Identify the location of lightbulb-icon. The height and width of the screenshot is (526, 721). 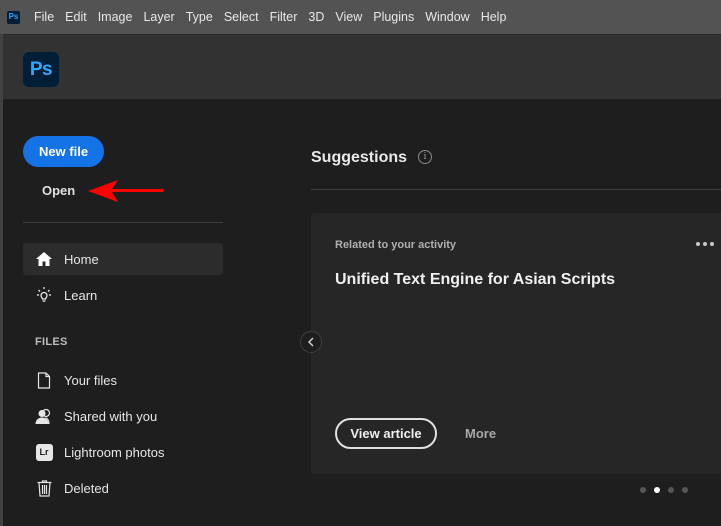
(44, 295).